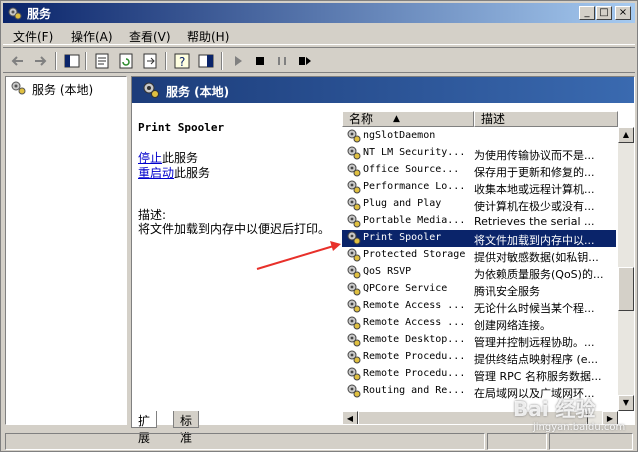 Image resolution: width=638 pixels, height=452 pixels. What do you see at coordinates (626, 135) in the screenshot?
I see `scroll-up-button: ▲` at bounding box center [626, 135].